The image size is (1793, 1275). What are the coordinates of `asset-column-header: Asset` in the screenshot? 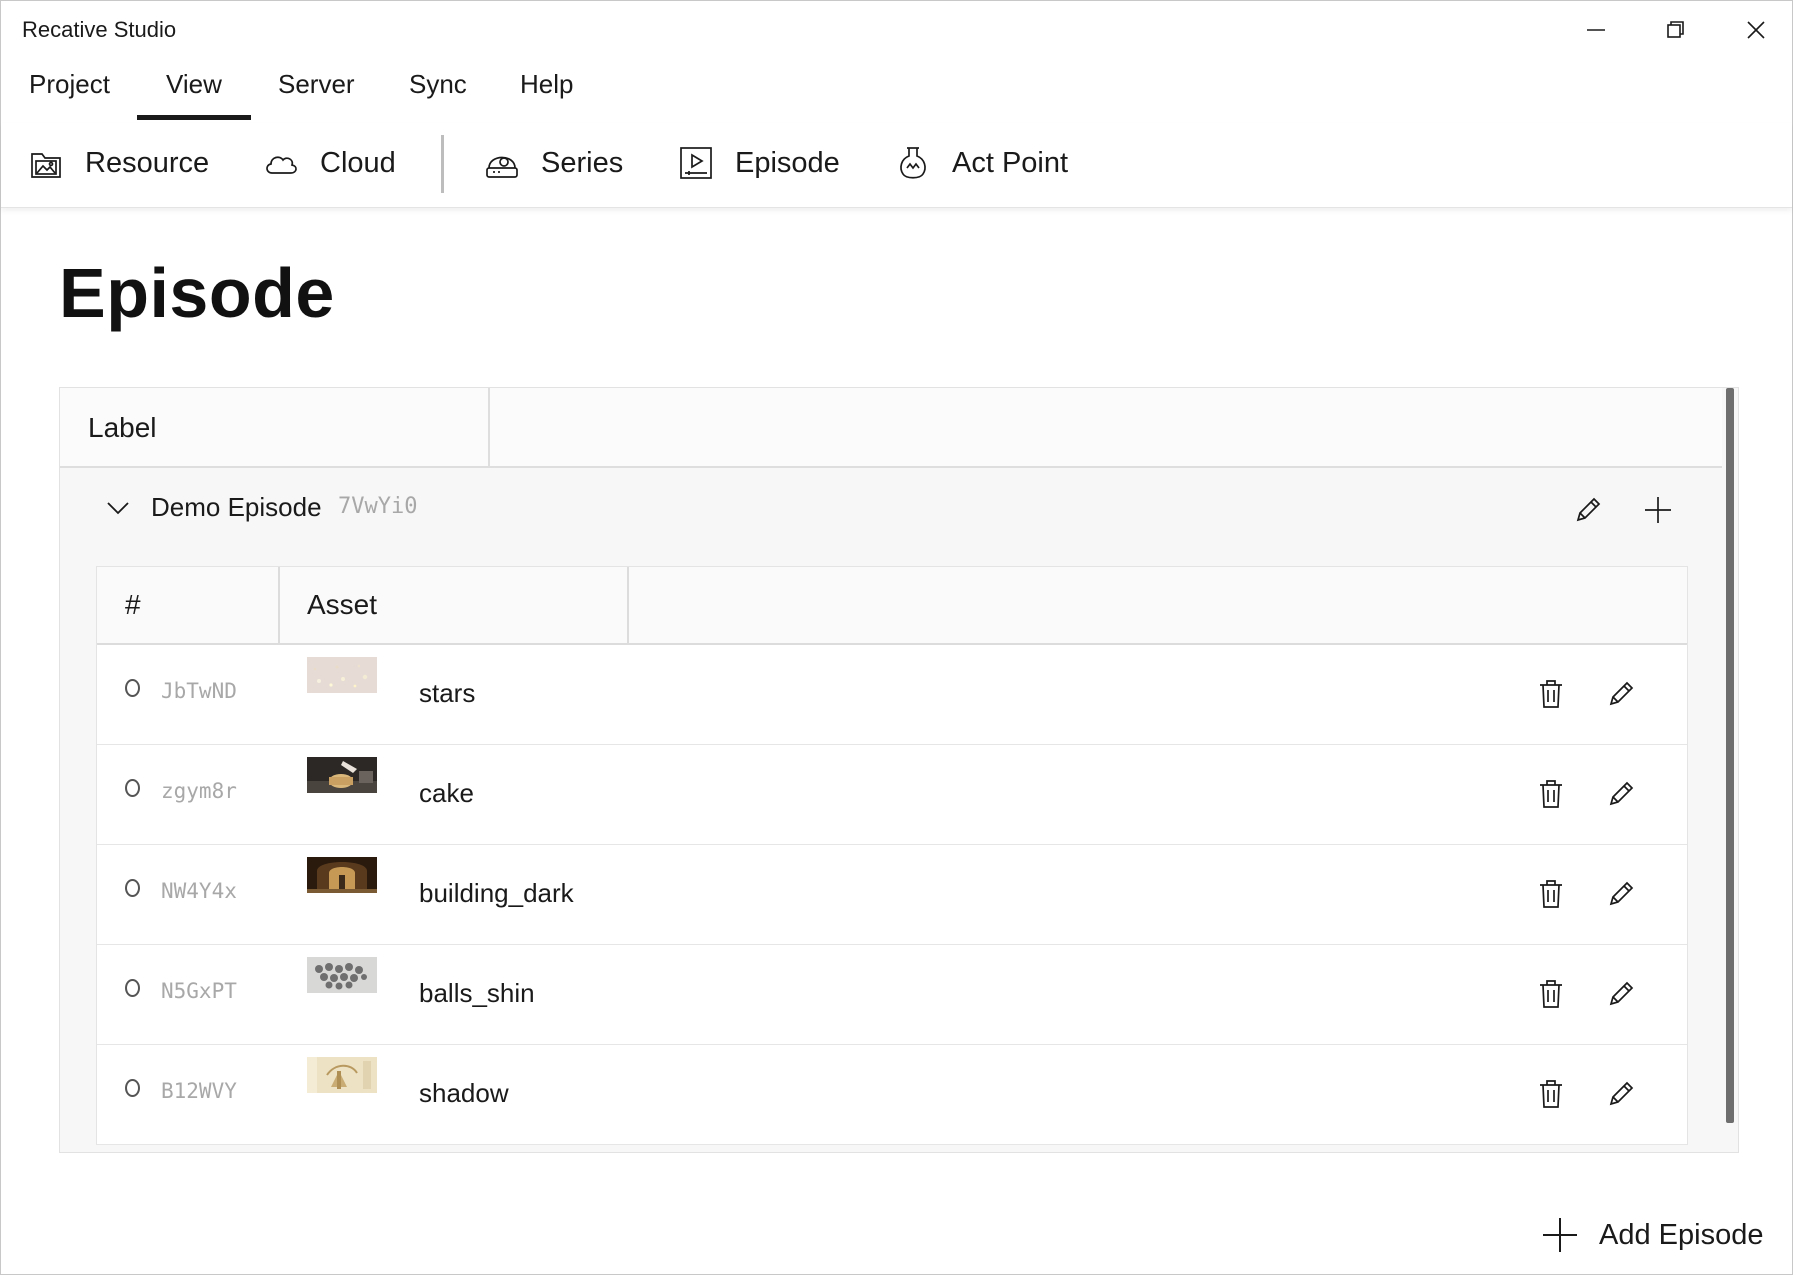 It's located at (342, 604).